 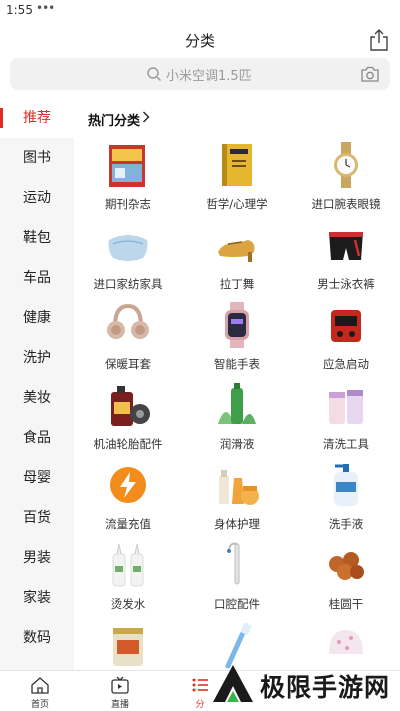 I want to click on sidebar-item-label: 健康, so click(x=37, y=318).